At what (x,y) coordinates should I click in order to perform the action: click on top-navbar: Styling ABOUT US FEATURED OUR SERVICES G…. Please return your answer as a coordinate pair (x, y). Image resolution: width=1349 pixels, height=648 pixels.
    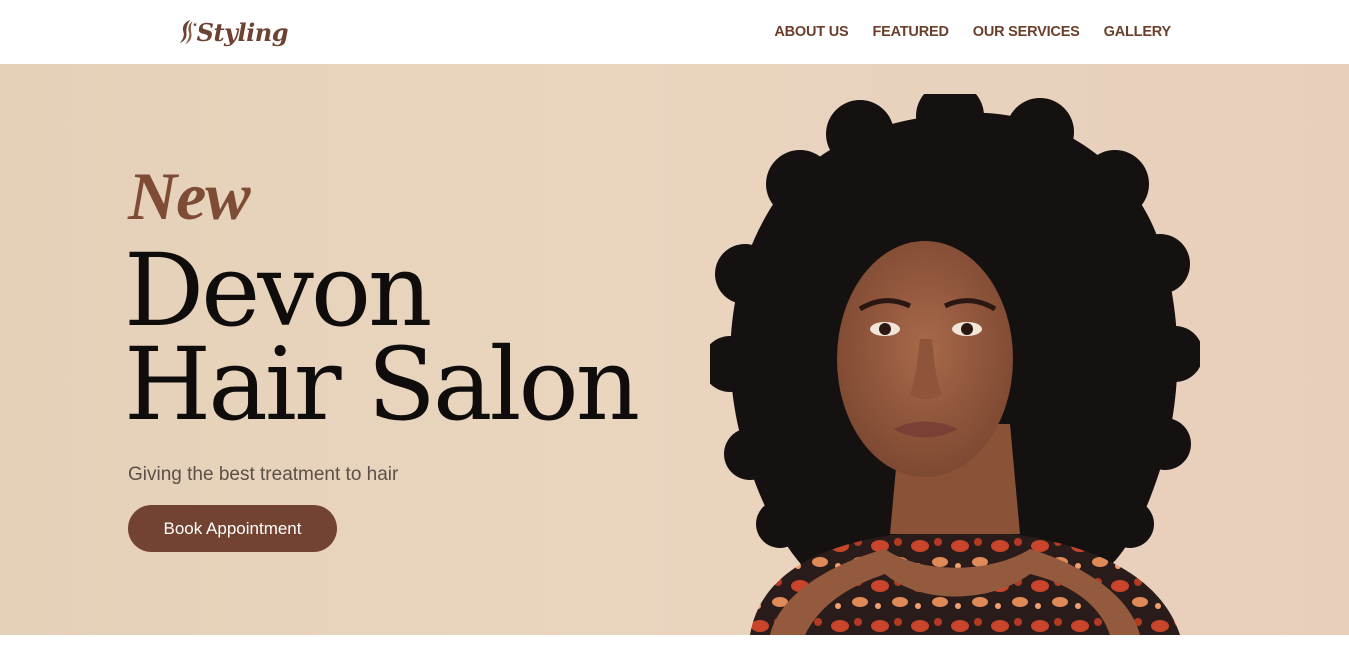
    Looking at the image, I should click on (674, 32).